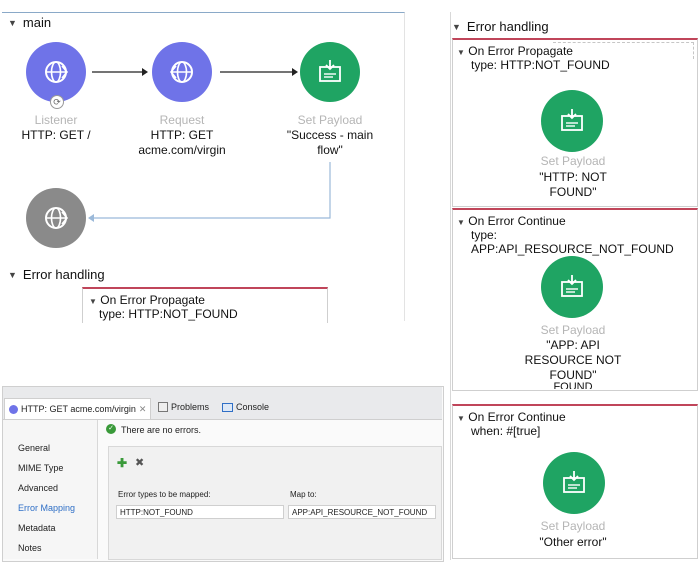 This screenshot has width=700, height=563. I want to click on sidebar-item-advanced: Advanced, so click(38, 488).